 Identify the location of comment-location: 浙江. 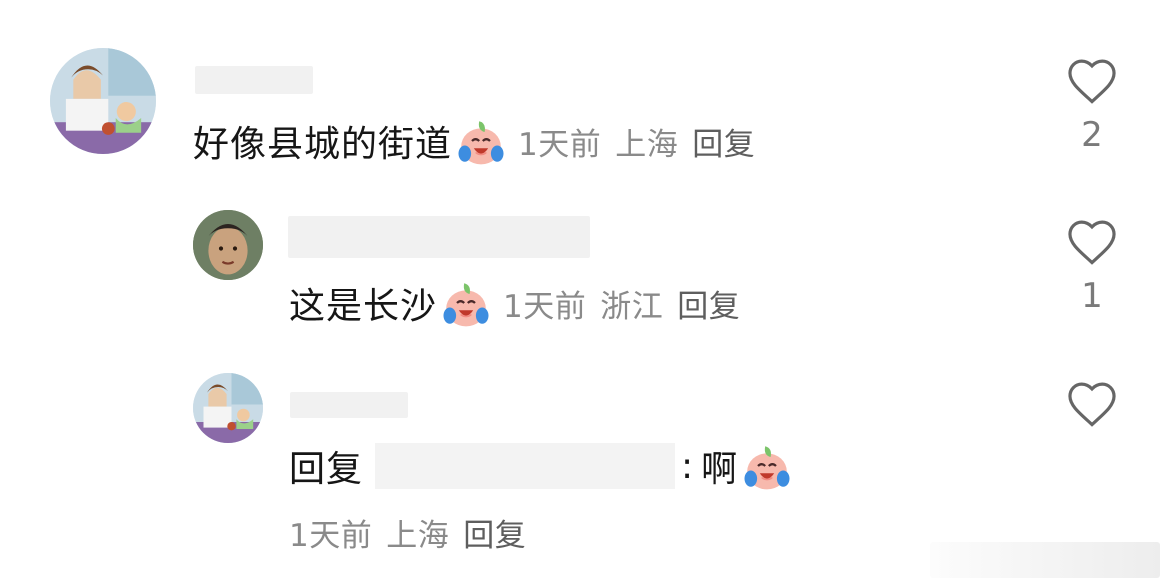
(632, 306).